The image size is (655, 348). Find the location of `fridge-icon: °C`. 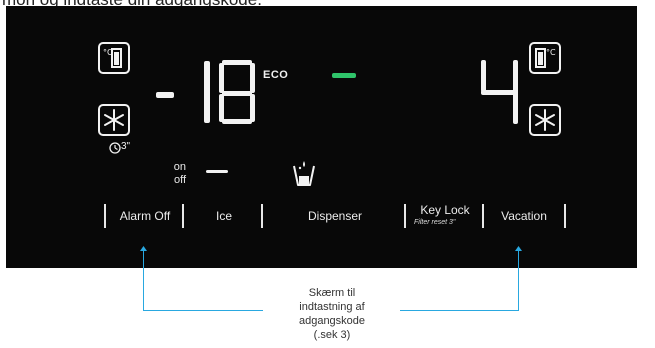

fridge-icon: °C is located at coordinates (545, 58).